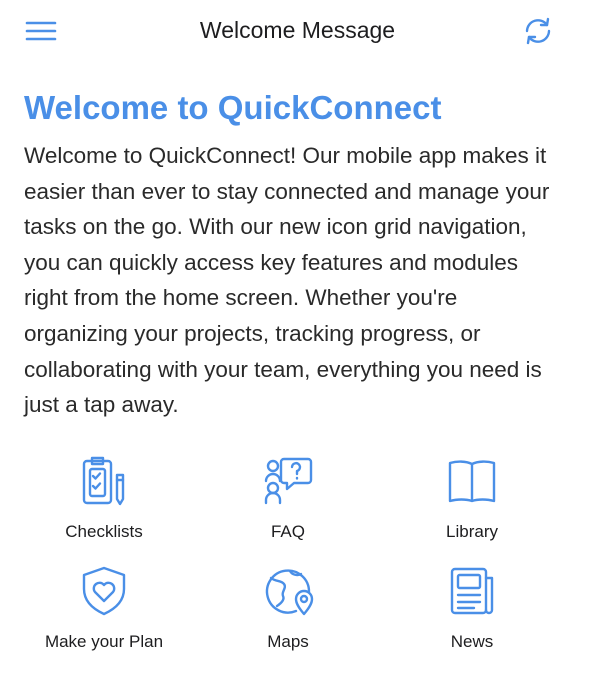 The width and height of the screenshot is (595, 689). I want to click on grid-item-news: News, so click(472, 620).